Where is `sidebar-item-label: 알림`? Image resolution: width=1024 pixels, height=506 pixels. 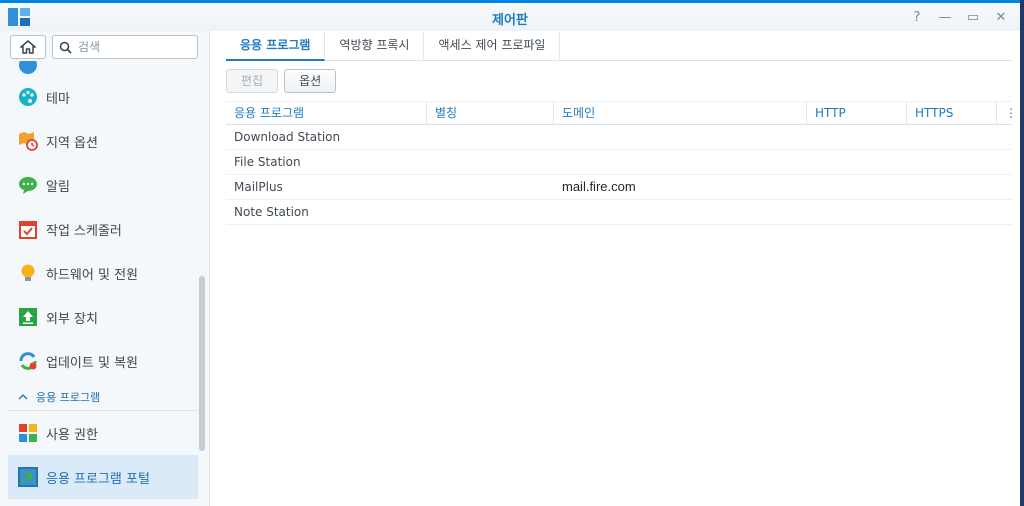 sidebar-item-label: 알림 is located at coordinates (58, 187).